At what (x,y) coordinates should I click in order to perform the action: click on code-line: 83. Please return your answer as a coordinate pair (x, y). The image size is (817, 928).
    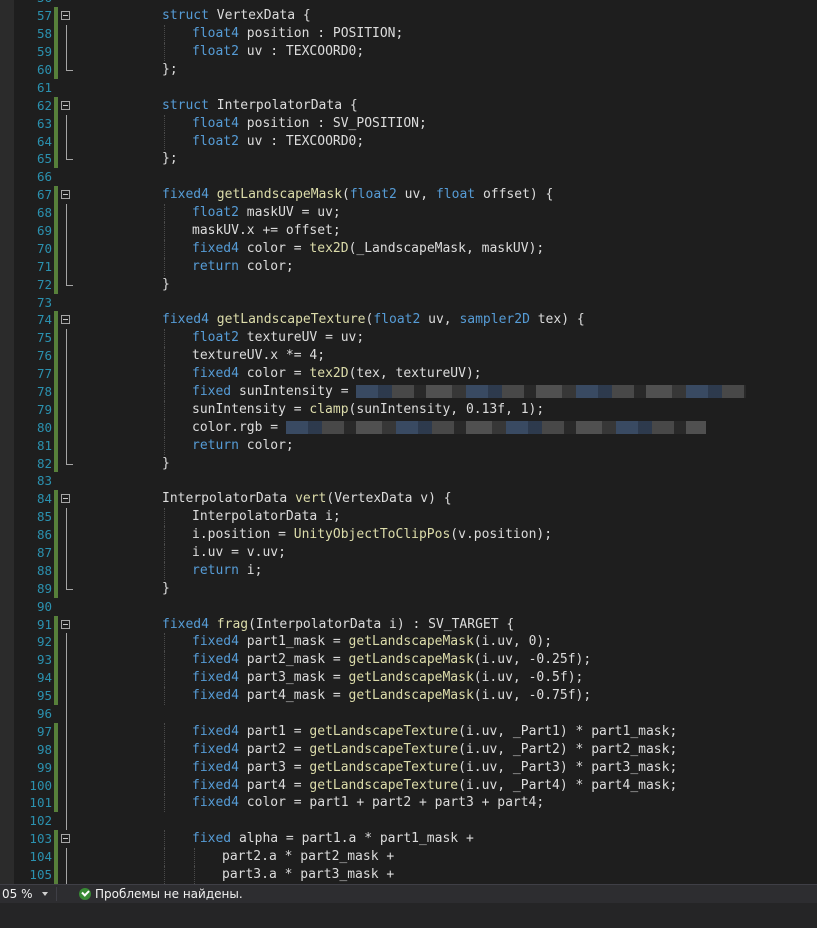
    Looking at the image, I should click on (408, 481).